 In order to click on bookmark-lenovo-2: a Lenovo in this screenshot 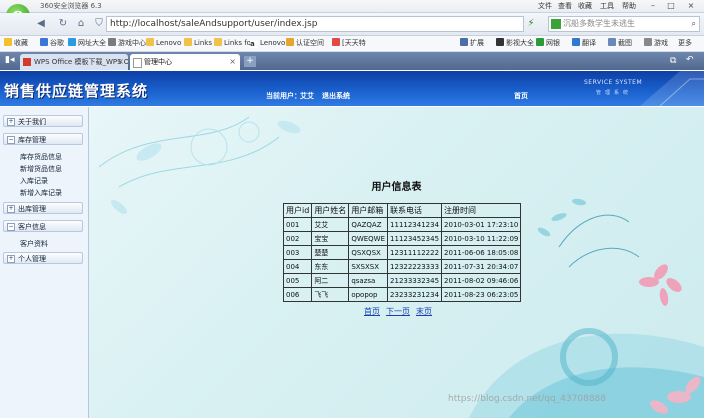, I will do `click(267, 43)`.